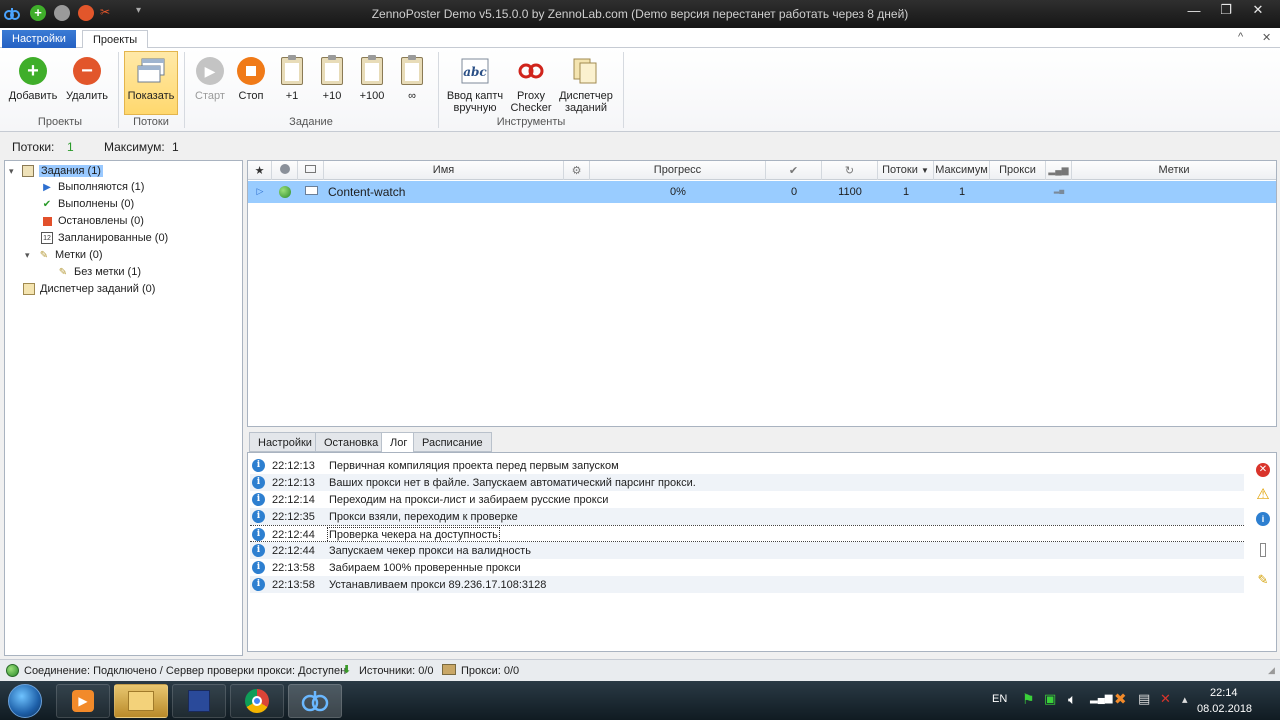 This screenshot has width=1280, height=720. What do you see at coordinates (87, 204) in the screenshot?
I see `tree-item-done: ✔ Выполнены (0)` at bounding box center [87, 204].